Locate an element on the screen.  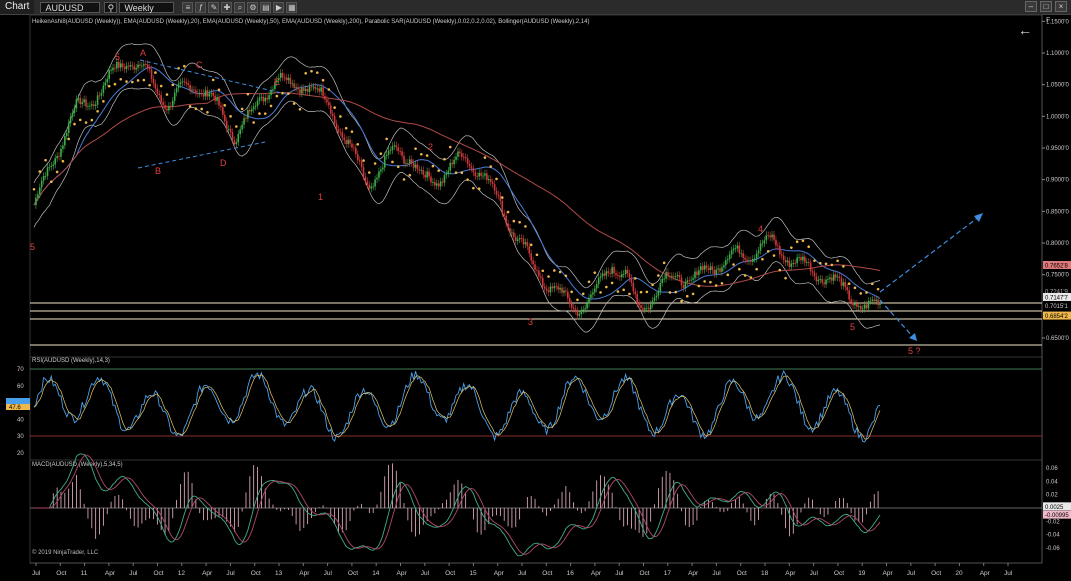
x-tick-label: 16 is located at coordinates (571, 573).